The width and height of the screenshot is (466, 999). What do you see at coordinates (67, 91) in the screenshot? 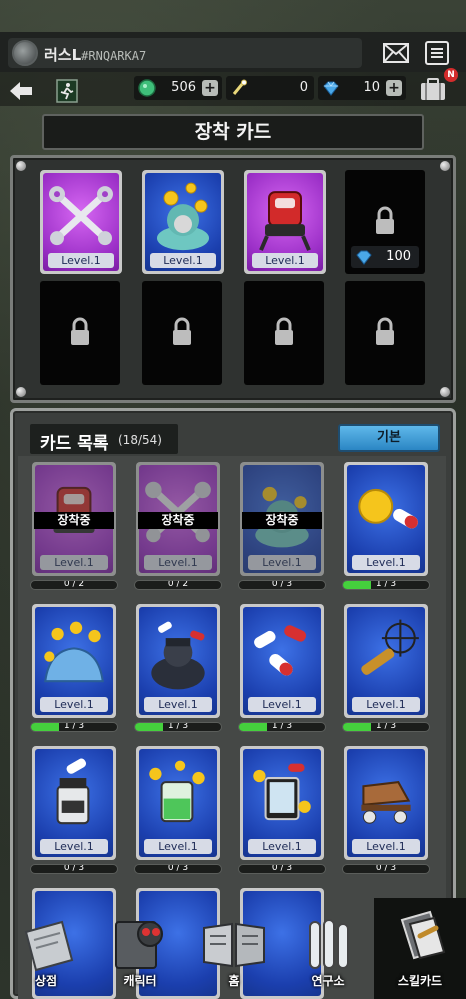
I see `exit-icon` at bounding box center [67, 91].